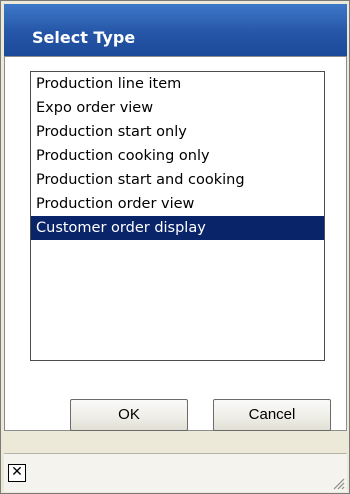 The image size is (350, 494). What do you see at coordinates (175, 30) in the screenshot?
I see `title-bar: Select Type` at bounding box center [175, 30].